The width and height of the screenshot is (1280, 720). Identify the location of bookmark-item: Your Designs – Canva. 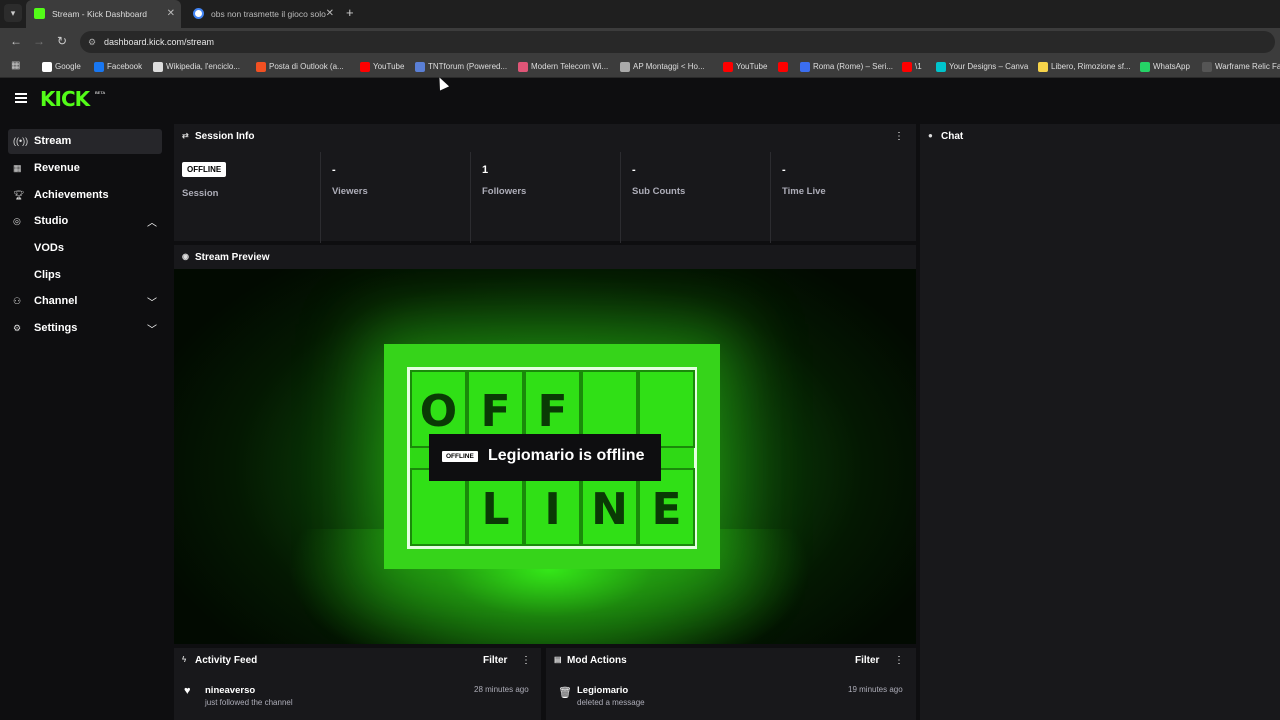
(982, 67).